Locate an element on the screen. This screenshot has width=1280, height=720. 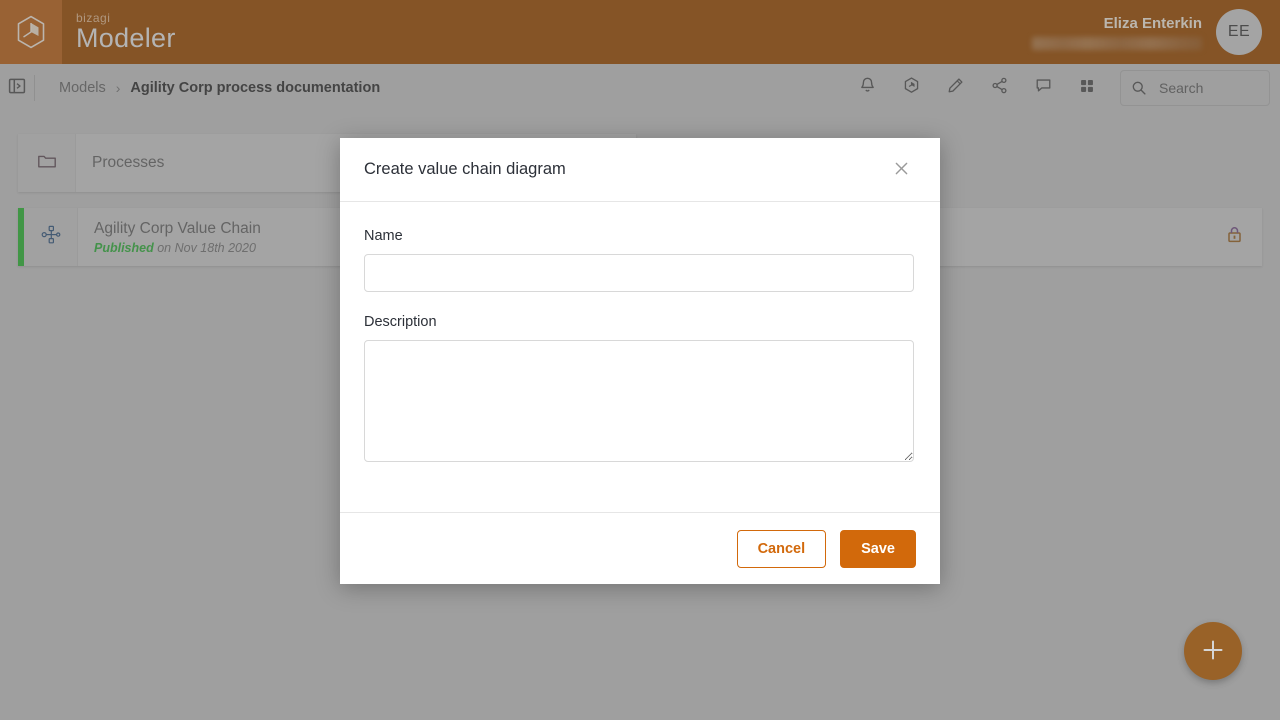
cancel-button: Cancel is located at coordinates (781, 548).